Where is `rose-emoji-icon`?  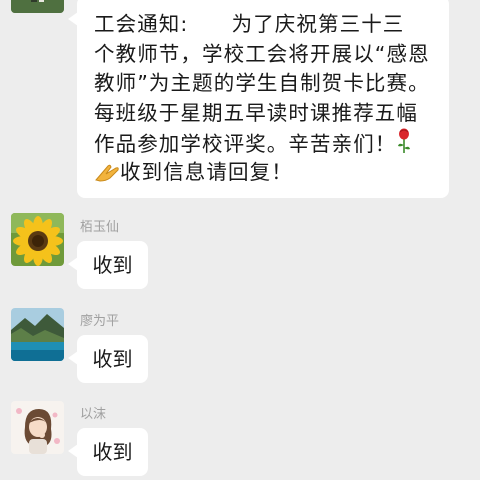
rose-emoji-icon is located at coordinates (404, 145).